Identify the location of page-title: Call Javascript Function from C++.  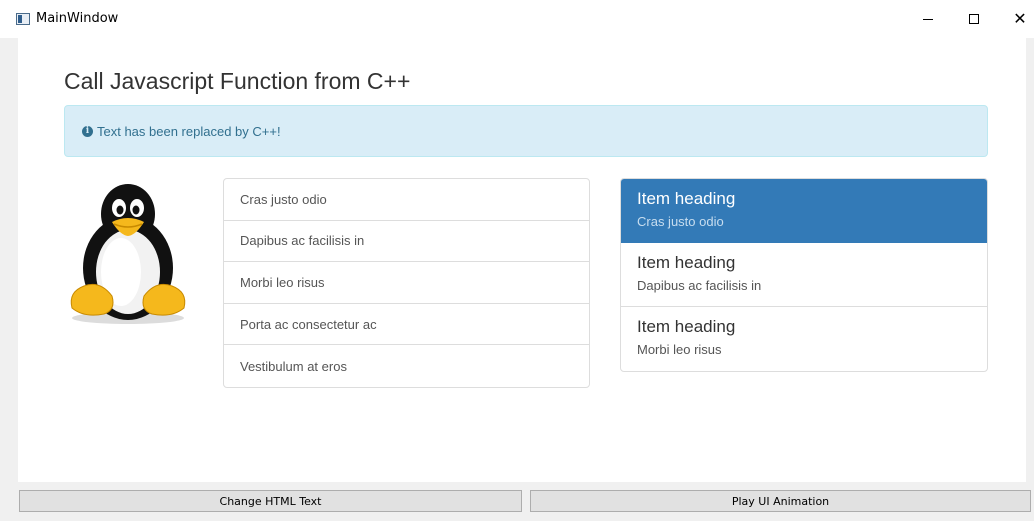
(237, 81).